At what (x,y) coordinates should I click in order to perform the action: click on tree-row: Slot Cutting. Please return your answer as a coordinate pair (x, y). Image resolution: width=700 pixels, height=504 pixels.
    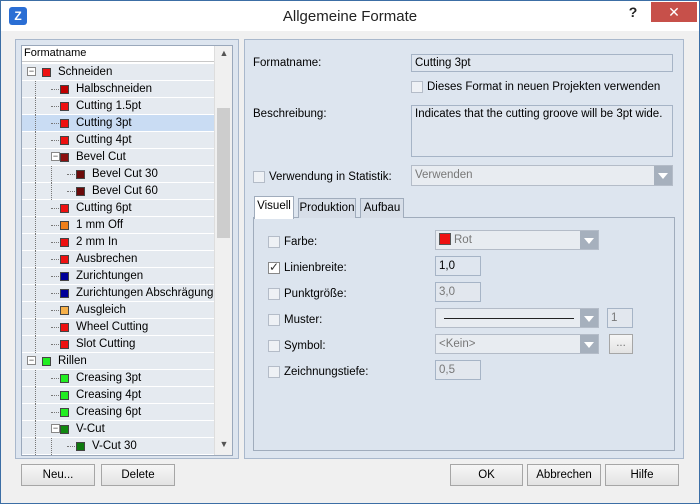
    Looking at the image, I should click on (118, 344).